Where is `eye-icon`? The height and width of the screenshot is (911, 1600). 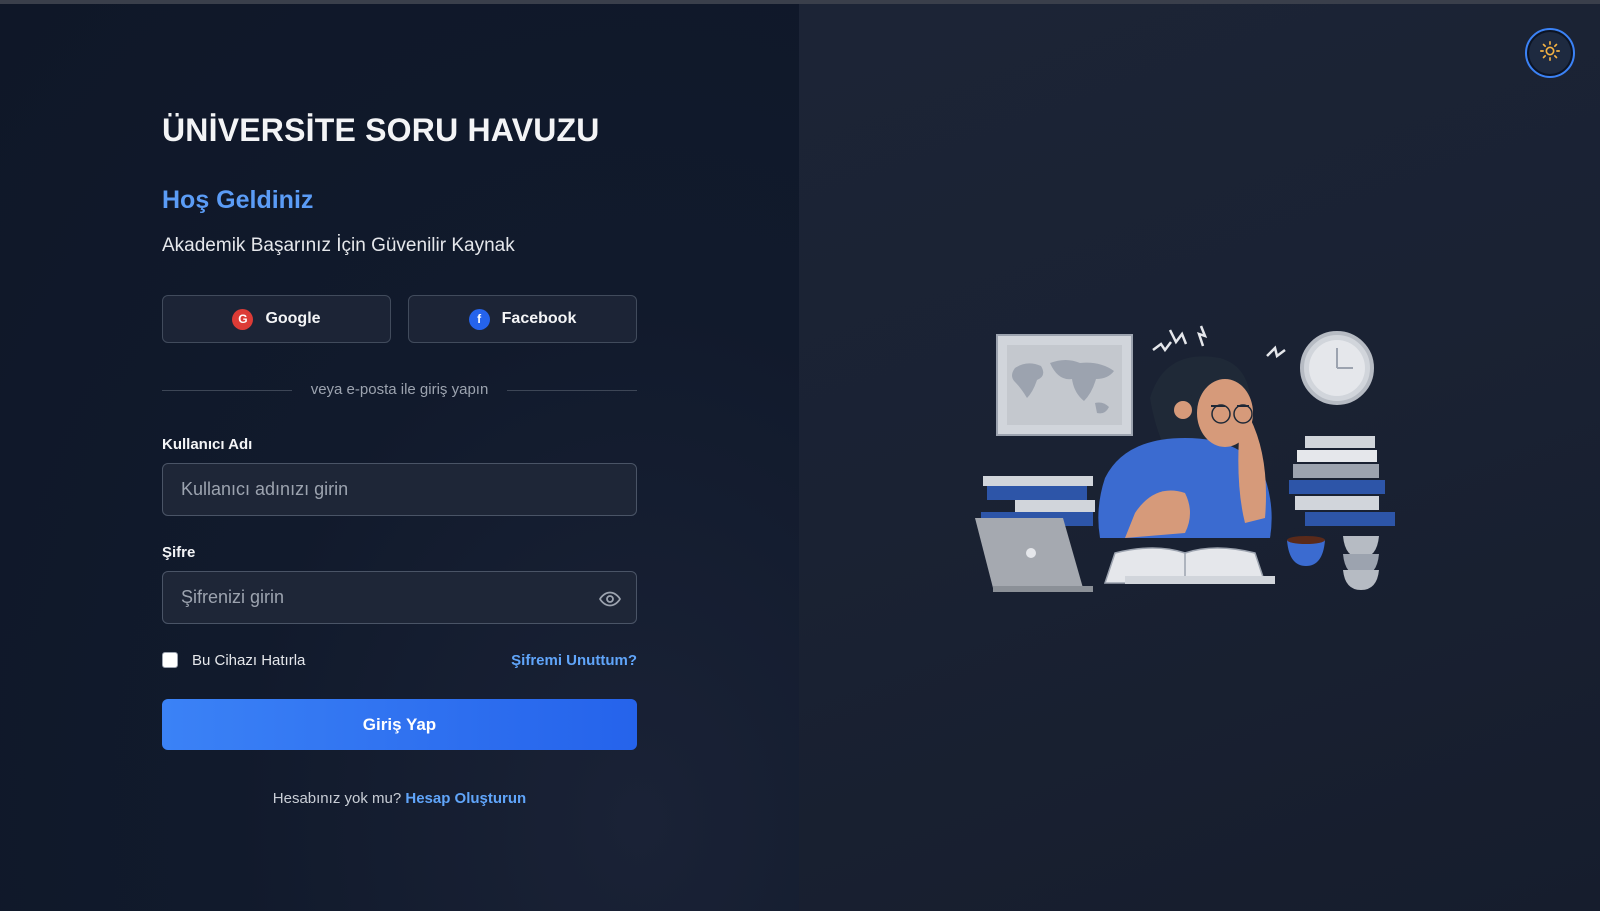
eye-icon is located at coordinates (610, 599).